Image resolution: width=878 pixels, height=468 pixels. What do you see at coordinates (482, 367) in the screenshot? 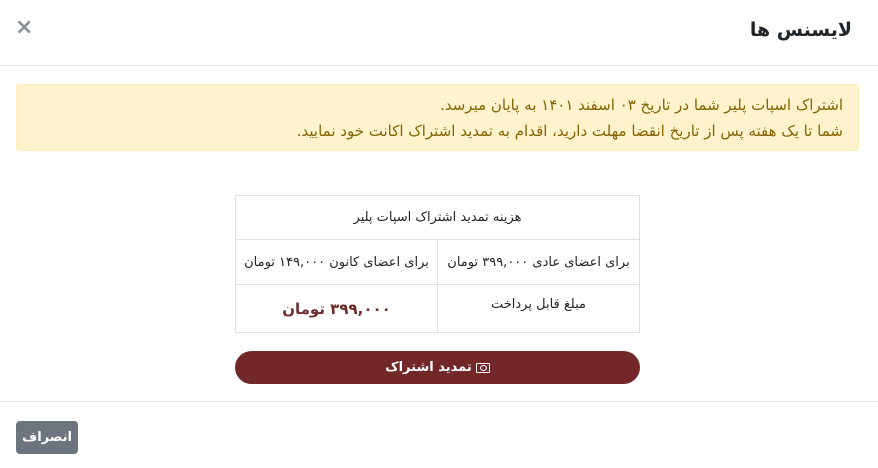
I see `ticket-icon` at bounding box center [482, 367].